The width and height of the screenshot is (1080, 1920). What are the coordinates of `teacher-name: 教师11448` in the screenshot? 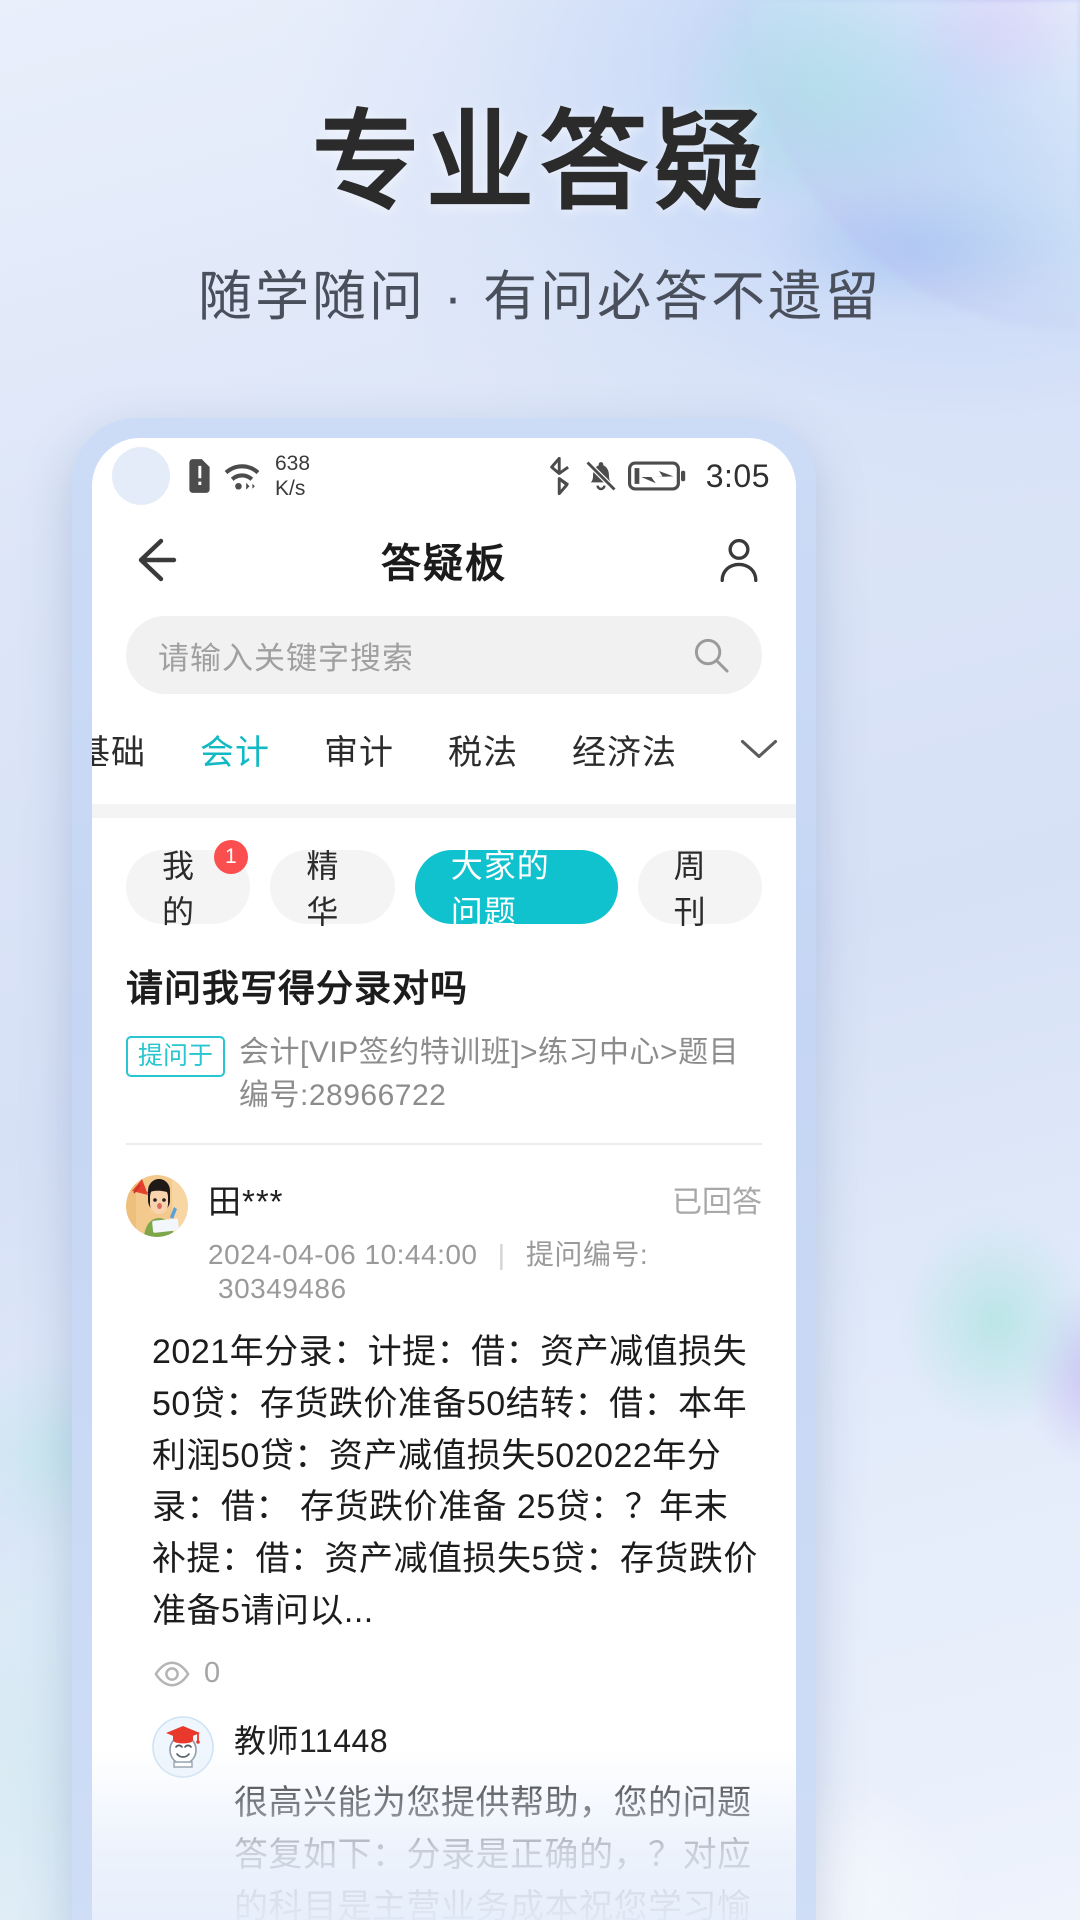 It's located at (311, 1741).